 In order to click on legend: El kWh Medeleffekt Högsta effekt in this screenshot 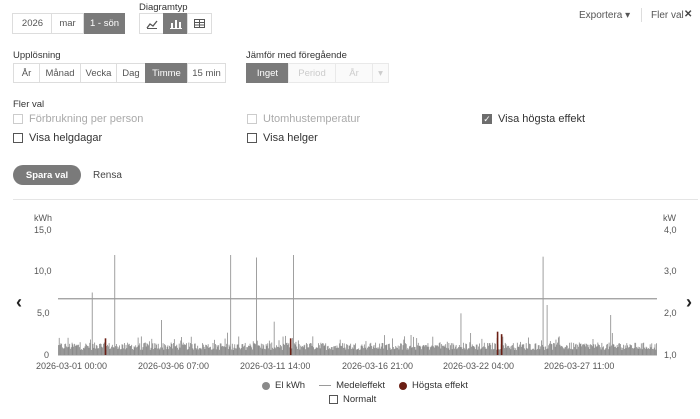, I will do `click(365, 385)`.